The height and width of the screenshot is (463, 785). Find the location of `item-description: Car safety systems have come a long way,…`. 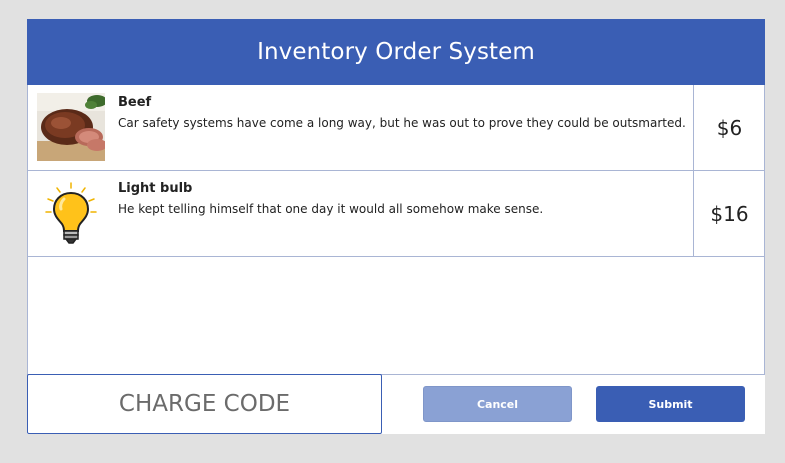

item-description: Car safety systems have come a long way,… is located at coordinates (402, 123).